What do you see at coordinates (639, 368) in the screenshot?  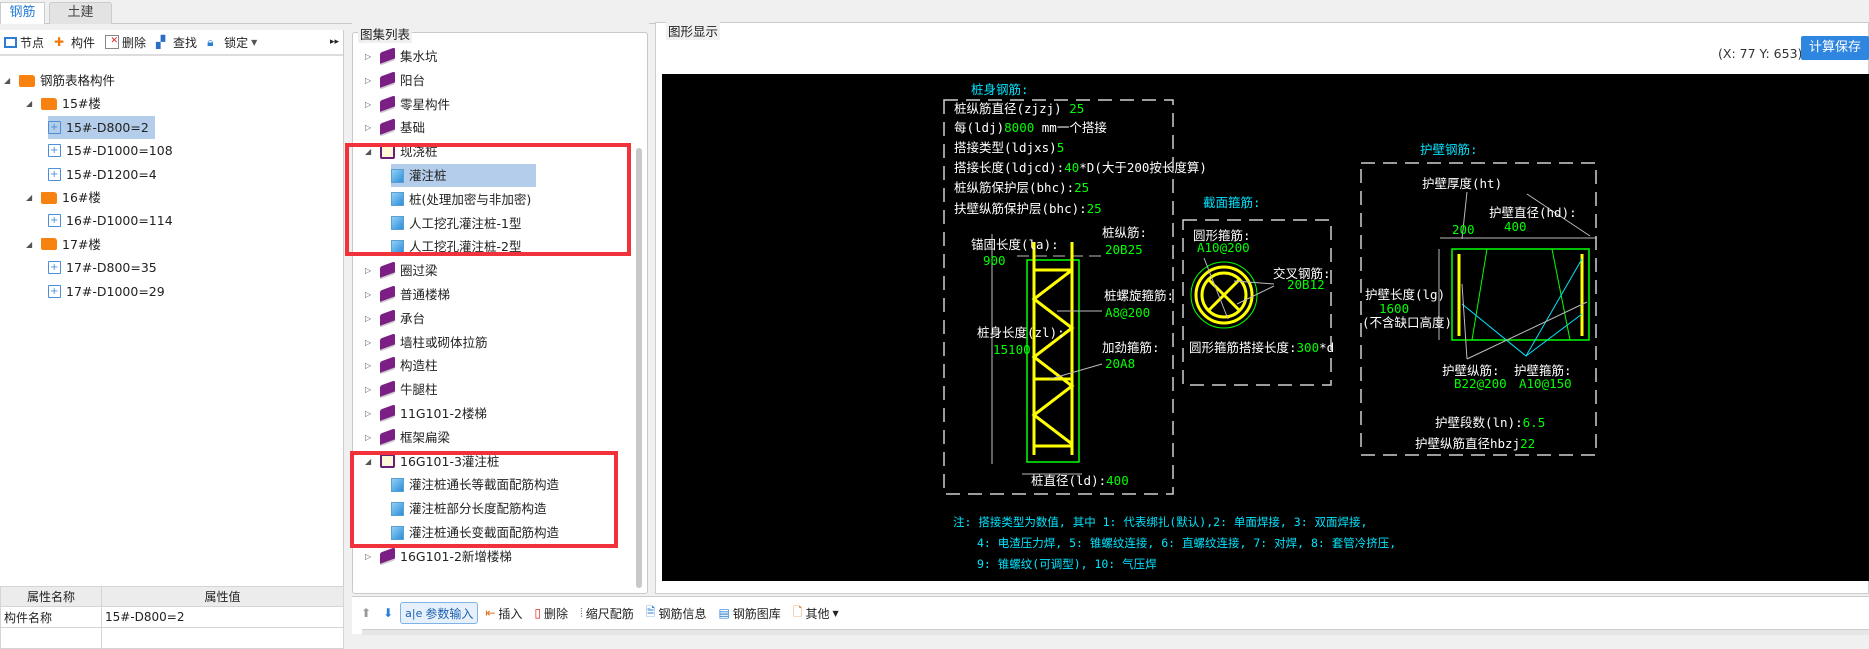 I see `atlas-scrollbar` at bounding box center [639, 368].